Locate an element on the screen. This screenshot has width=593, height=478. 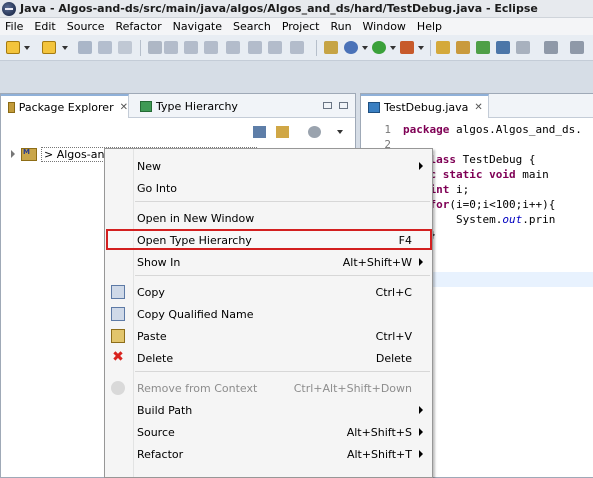
menu-run: Run is located at coordinates (341, 26).